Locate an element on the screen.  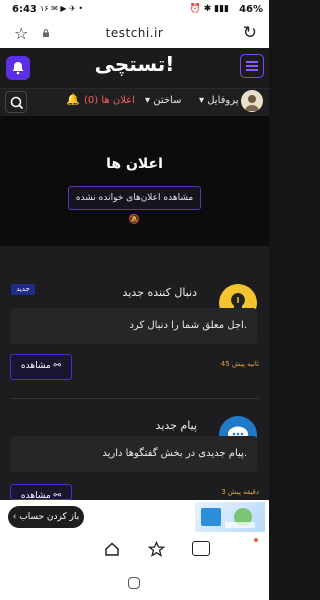
view-unread-button: مشاهده اعلان‌های خوانده نشده 🔕 is located at coordinates (134, 205).